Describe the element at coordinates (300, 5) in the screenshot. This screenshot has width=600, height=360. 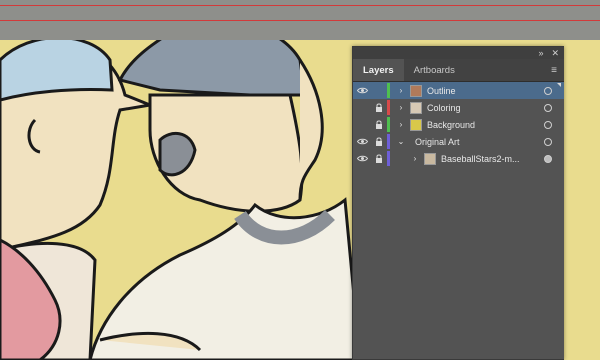
I see `artboard-edge-line` at that location.